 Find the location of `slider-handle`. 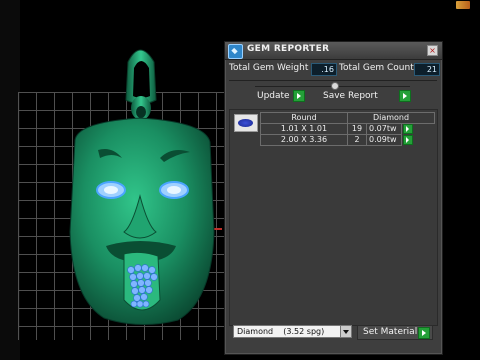

slider-handle is located at coordinates (335, 86).